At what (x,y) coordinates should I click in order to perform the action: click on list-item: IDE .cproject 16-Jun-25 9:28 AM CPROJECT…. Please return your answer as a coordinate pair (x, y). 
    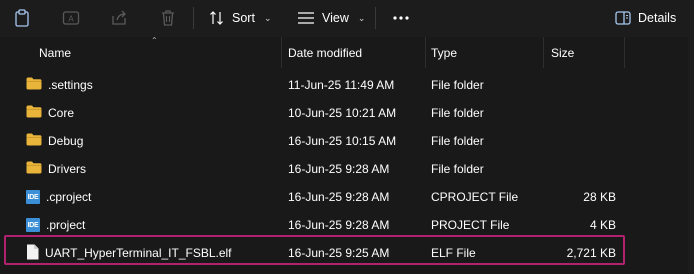
    Looking at the image, I should click on (347, 197).